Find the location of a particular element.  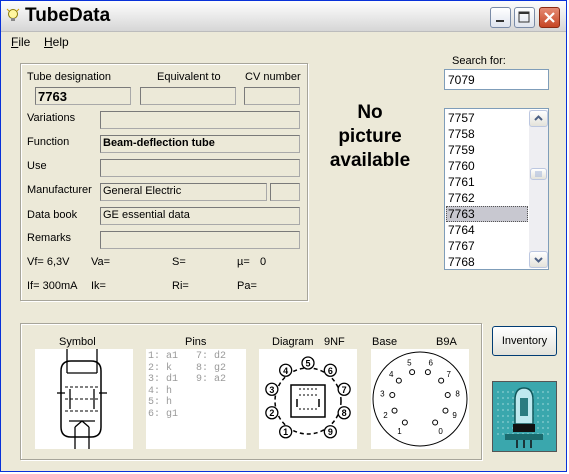

equivalent-field is located at coordinates (188, 96).